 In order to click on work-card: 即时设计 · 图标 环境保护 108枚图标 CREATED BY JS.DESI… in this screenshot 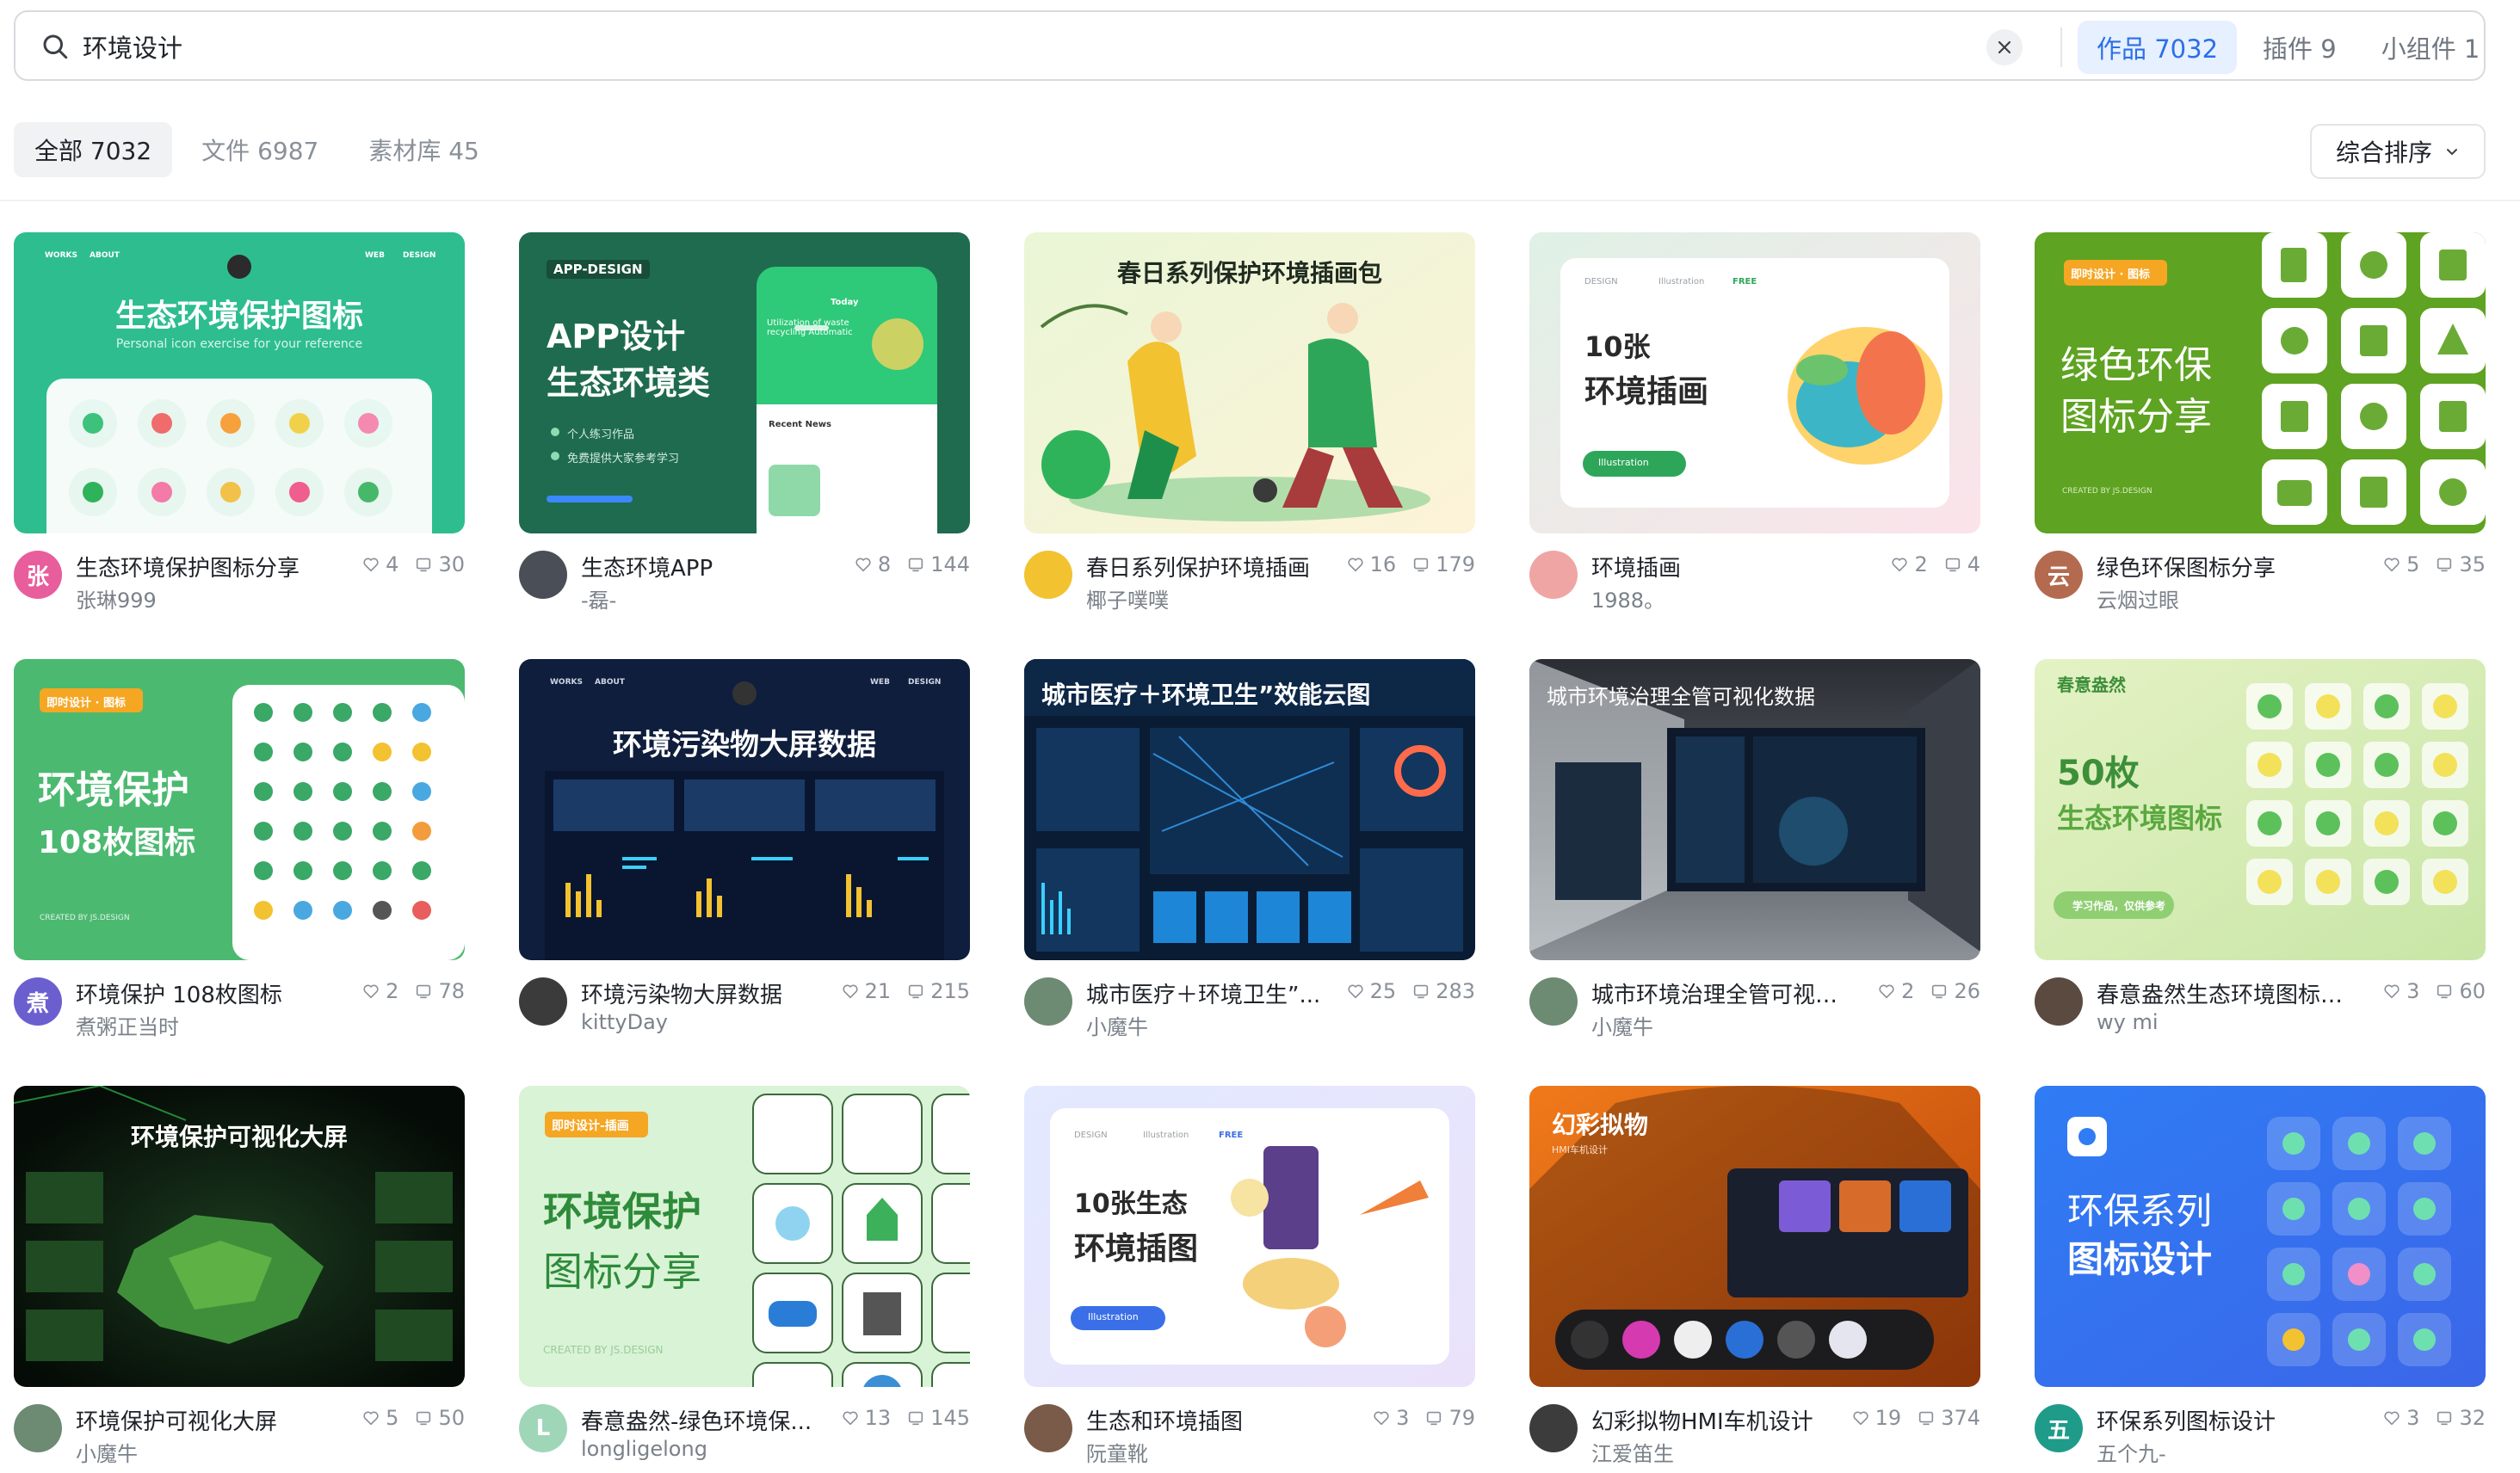, I will do `click(239, 849)`.